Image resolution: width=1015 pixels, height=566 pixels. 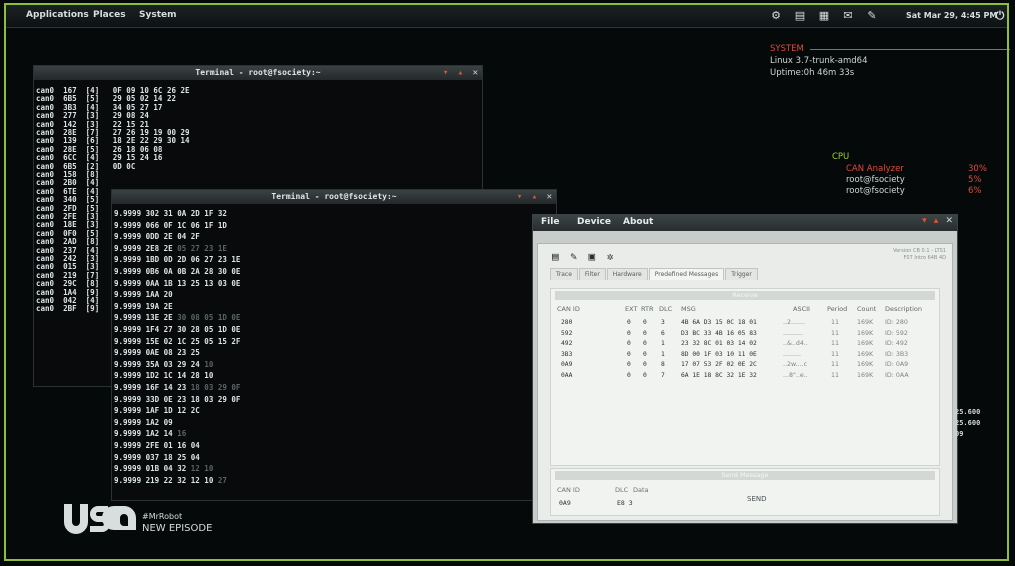 I want to click on terminal-line: 9.9999 13E 2E 30 08 05 1D 0E, so click(x=177, y=318).